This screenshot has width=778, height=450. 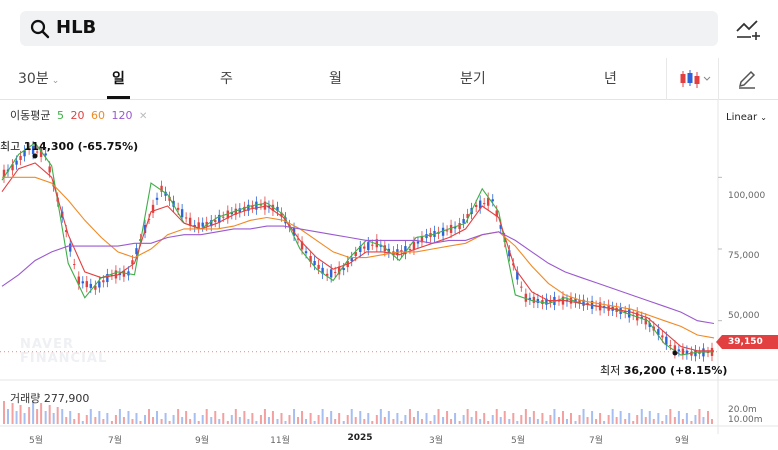 I want to click on current-price-tag: 39,150, so click(x=747, y=342).